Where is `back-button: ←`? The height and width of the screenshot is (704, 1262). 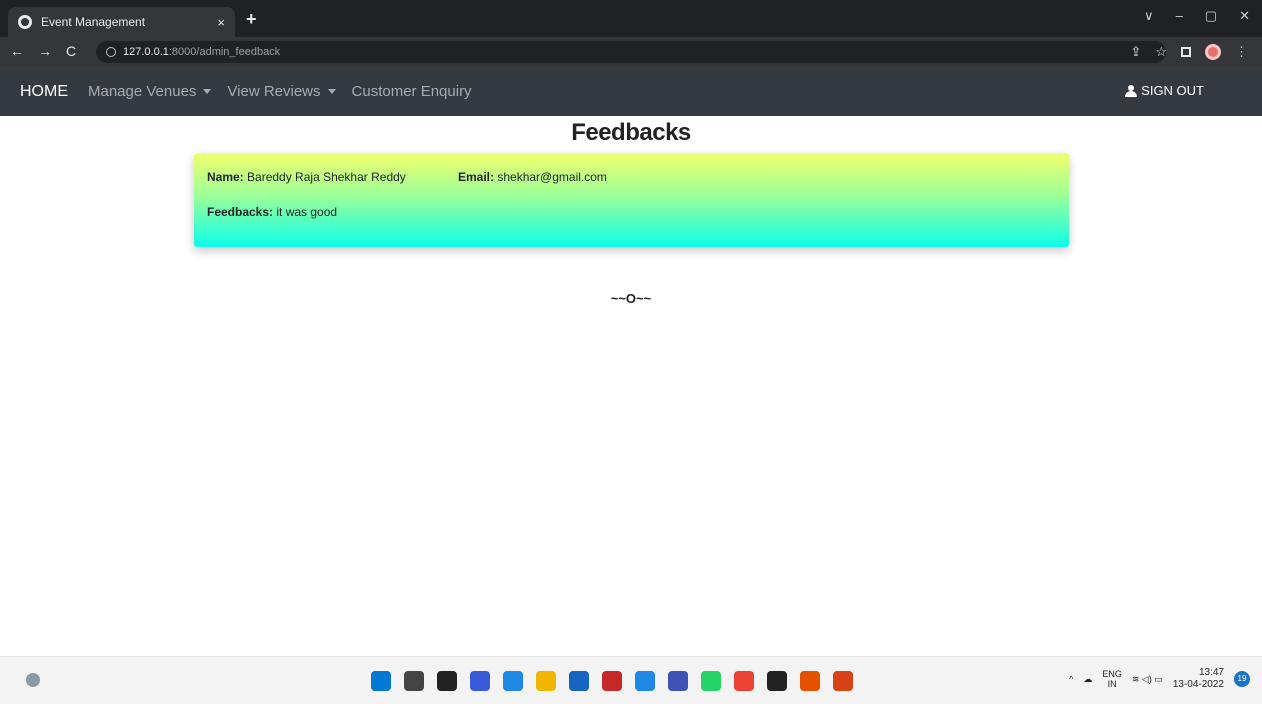
back-button: ← is located at coordinates (17, 51).